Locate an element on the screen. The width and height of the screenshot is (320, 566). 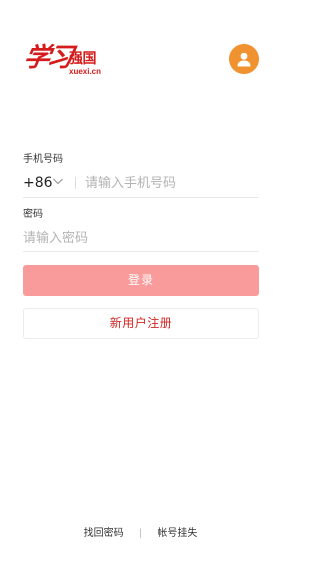
phone-field-row: +86 is located at coordinates (141, 184).